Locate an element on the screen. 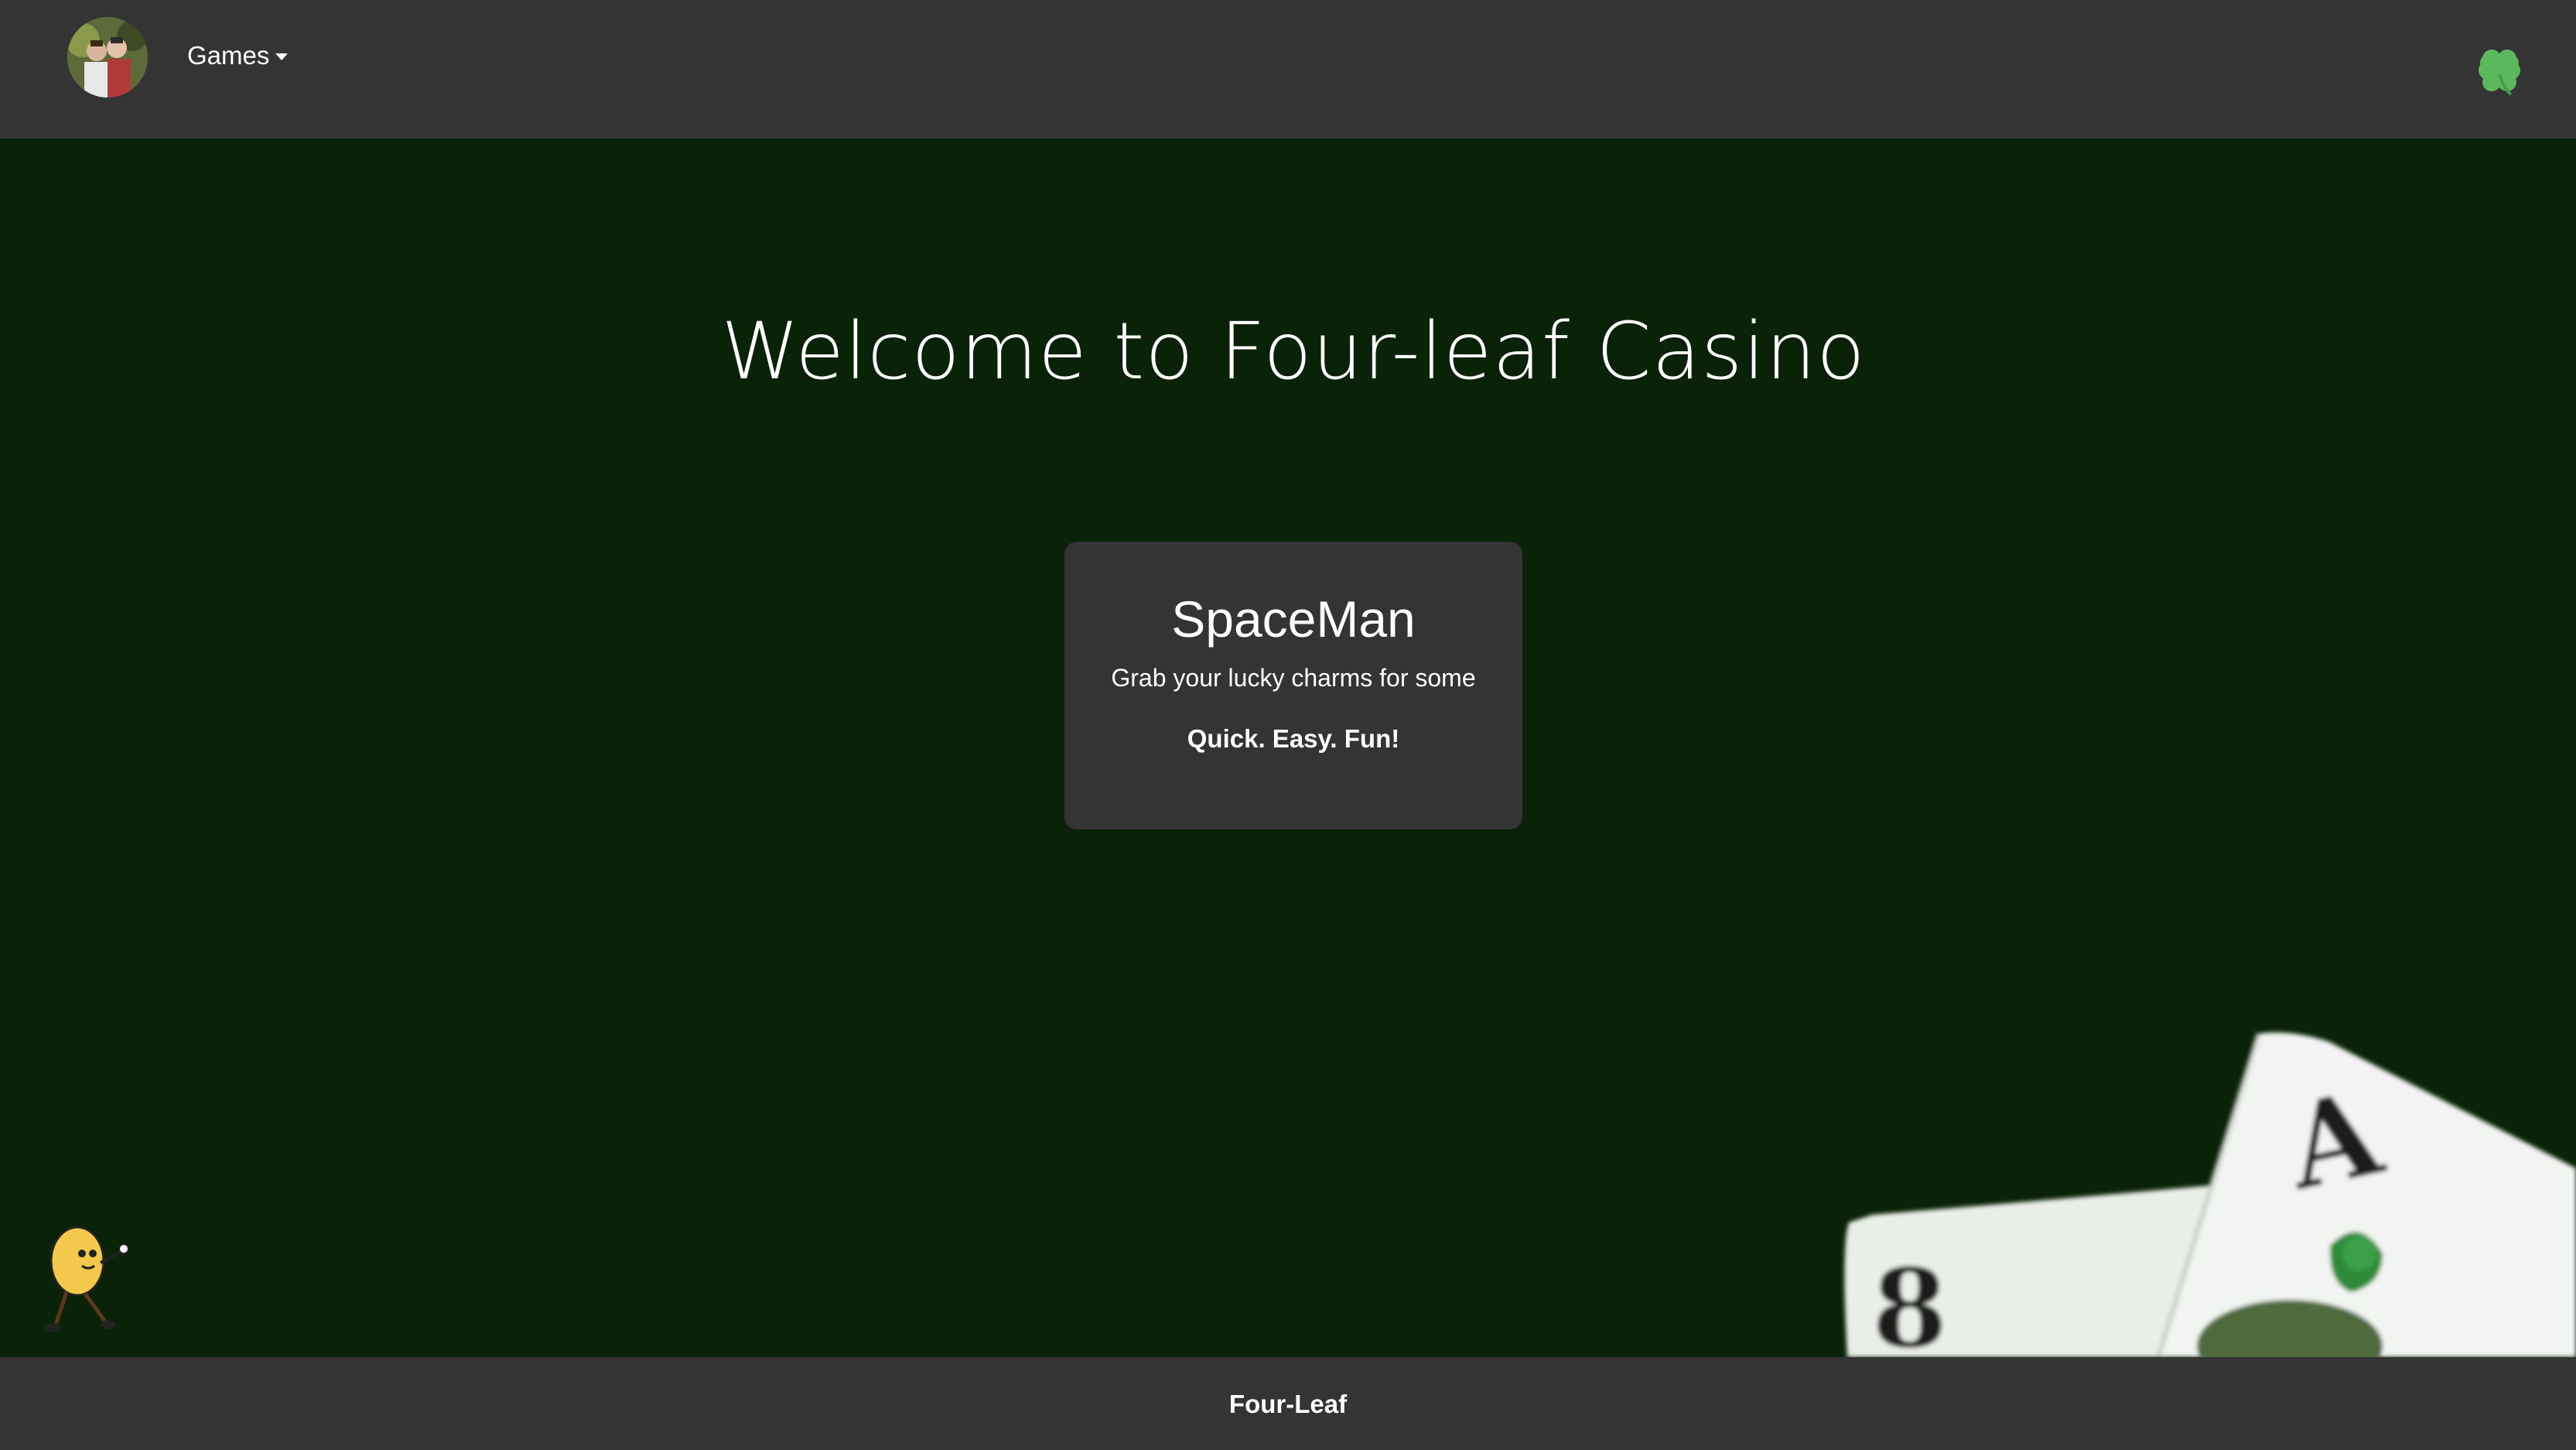 The width and height of the screenshot is (2576, 1450). game-card-tagline: Quick. Easy. Fun! is located at coordinates (1293, 738).